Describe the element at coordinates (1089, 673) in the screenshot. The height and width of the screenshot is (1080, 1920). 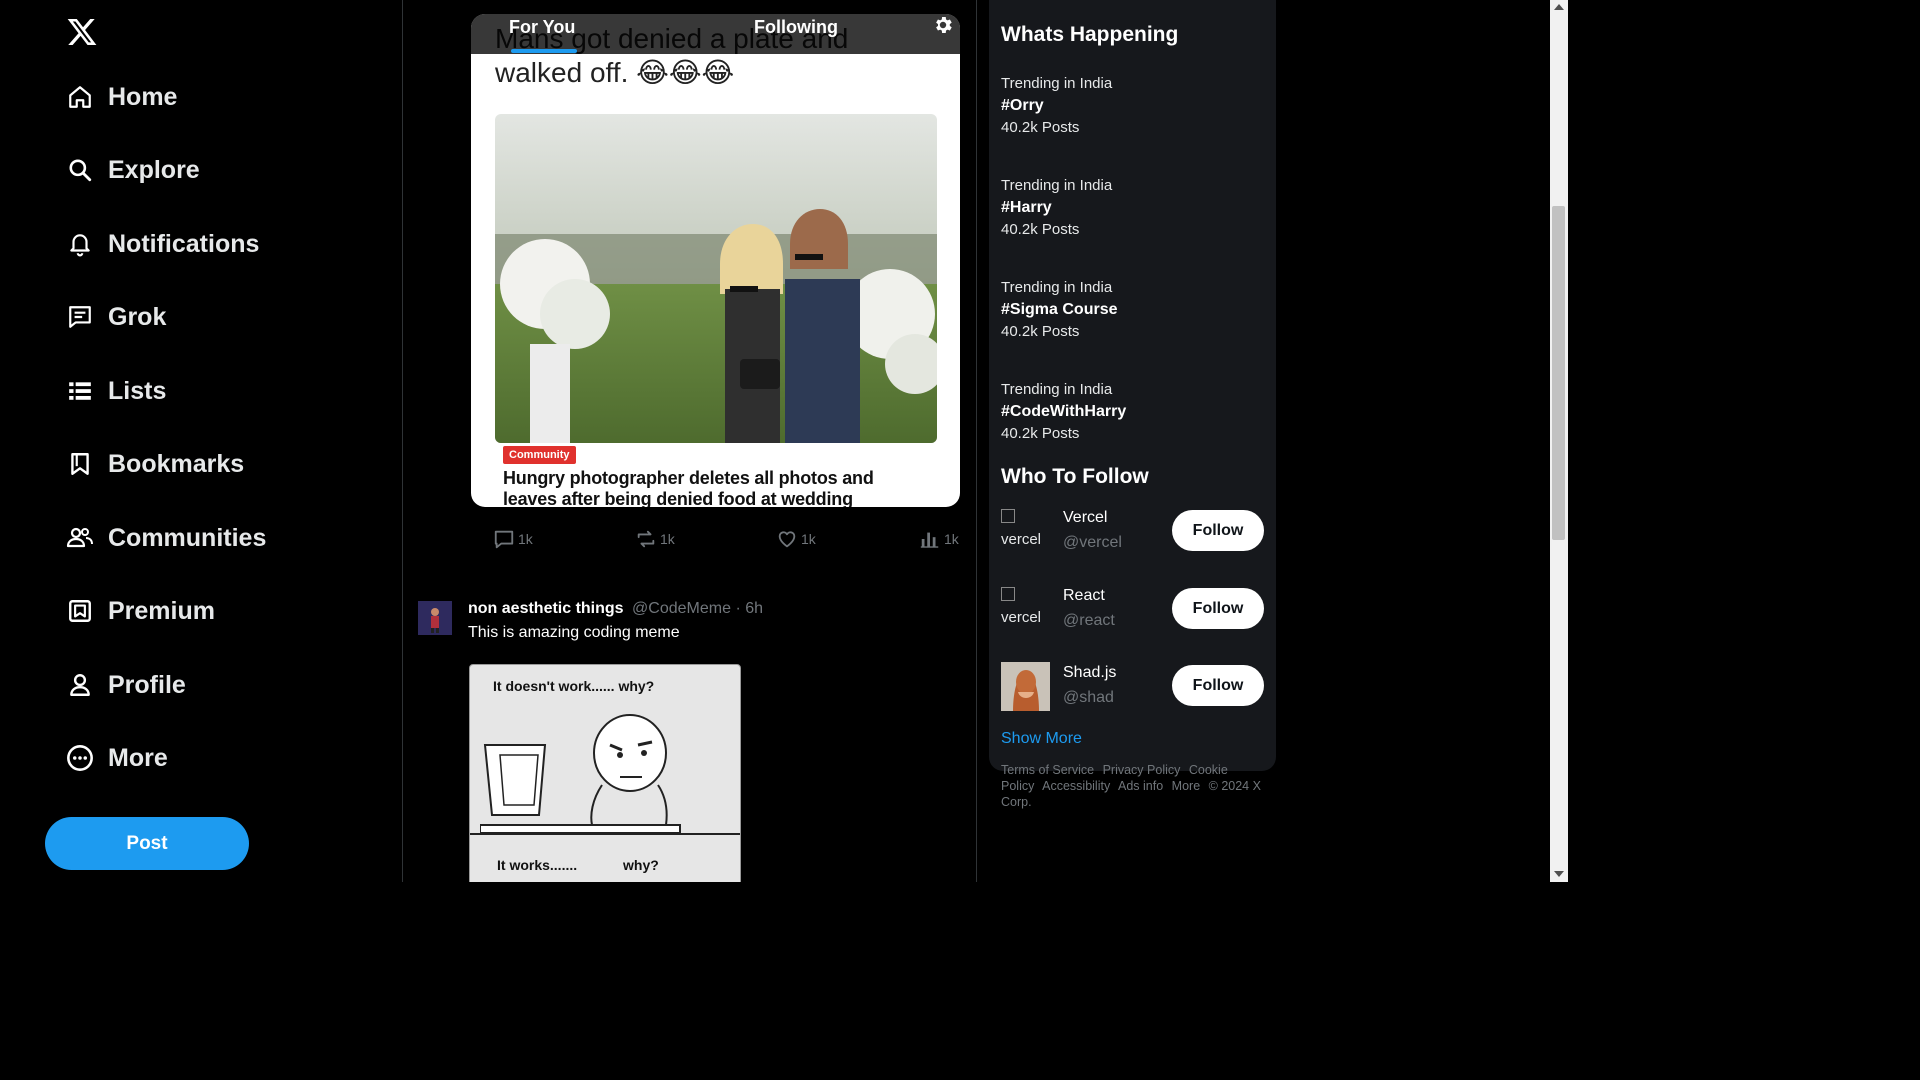
I see `suggestion-name: Shad.js` at that location.